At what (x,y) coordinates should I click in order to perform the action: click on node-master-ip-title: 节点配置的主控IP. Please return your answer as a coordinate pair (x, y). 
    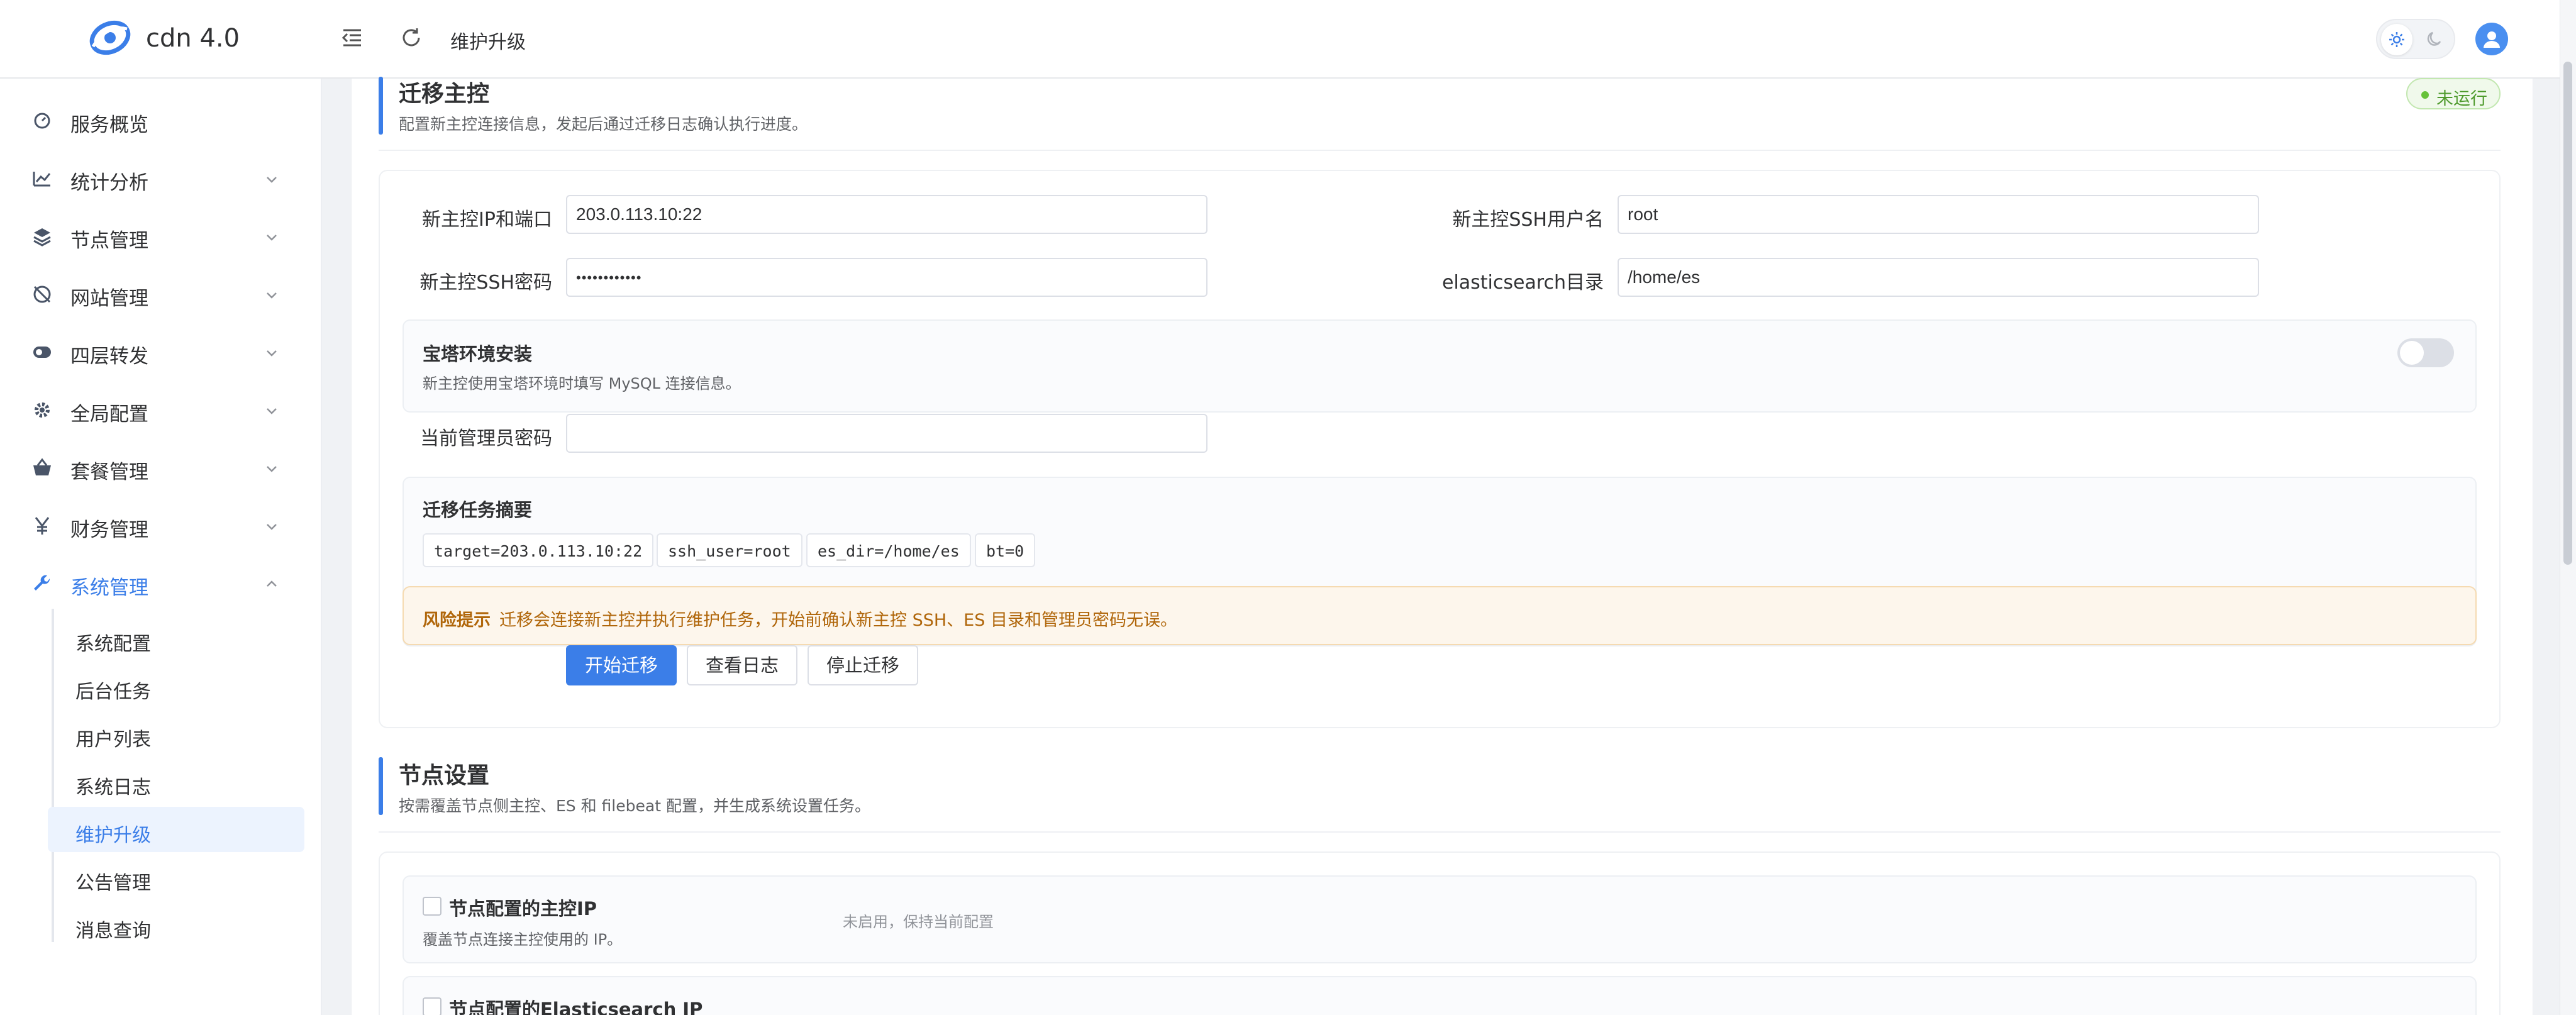
    Looking at the image, I should click on (523, 909).